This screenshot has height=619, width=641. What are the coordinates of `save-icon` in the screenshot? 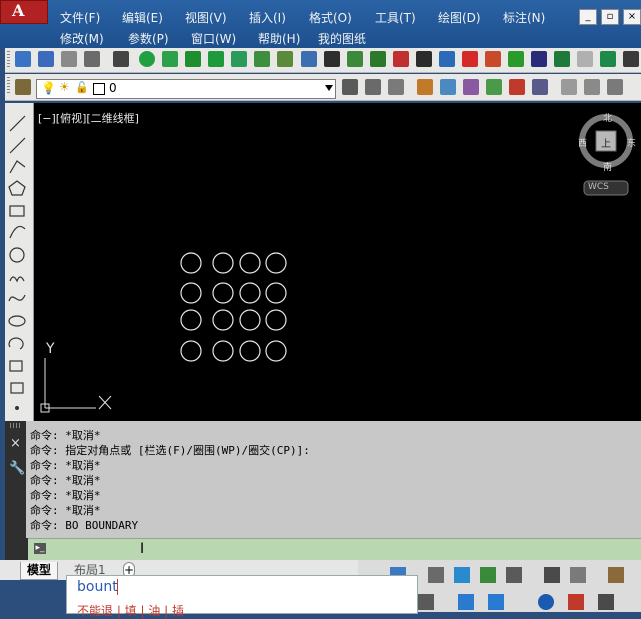 It's located at (46, 59).